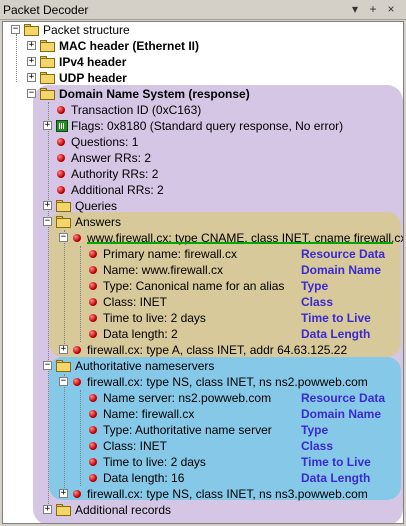 The width and height of the screenshot is (406, 526). I want to click on auth1-field: Type: Authoritative name server Type, so click(203, 430).